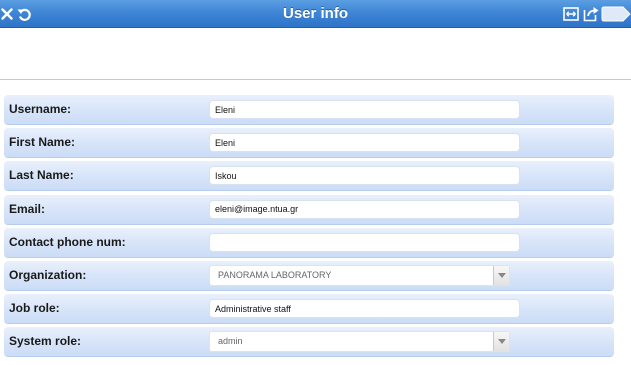 The image size is (631, 365). I want to click on last-name-field, so click(364, 176).